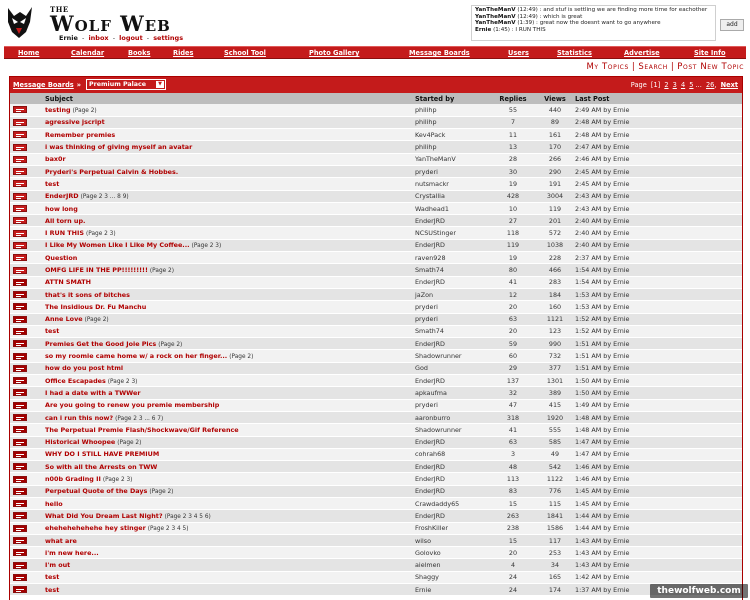 The height and width of the screenshot is (600, 750). Describe the element at coordinates (98, 38) in the screenshot. I see `inbox-link: inbox` at that location.